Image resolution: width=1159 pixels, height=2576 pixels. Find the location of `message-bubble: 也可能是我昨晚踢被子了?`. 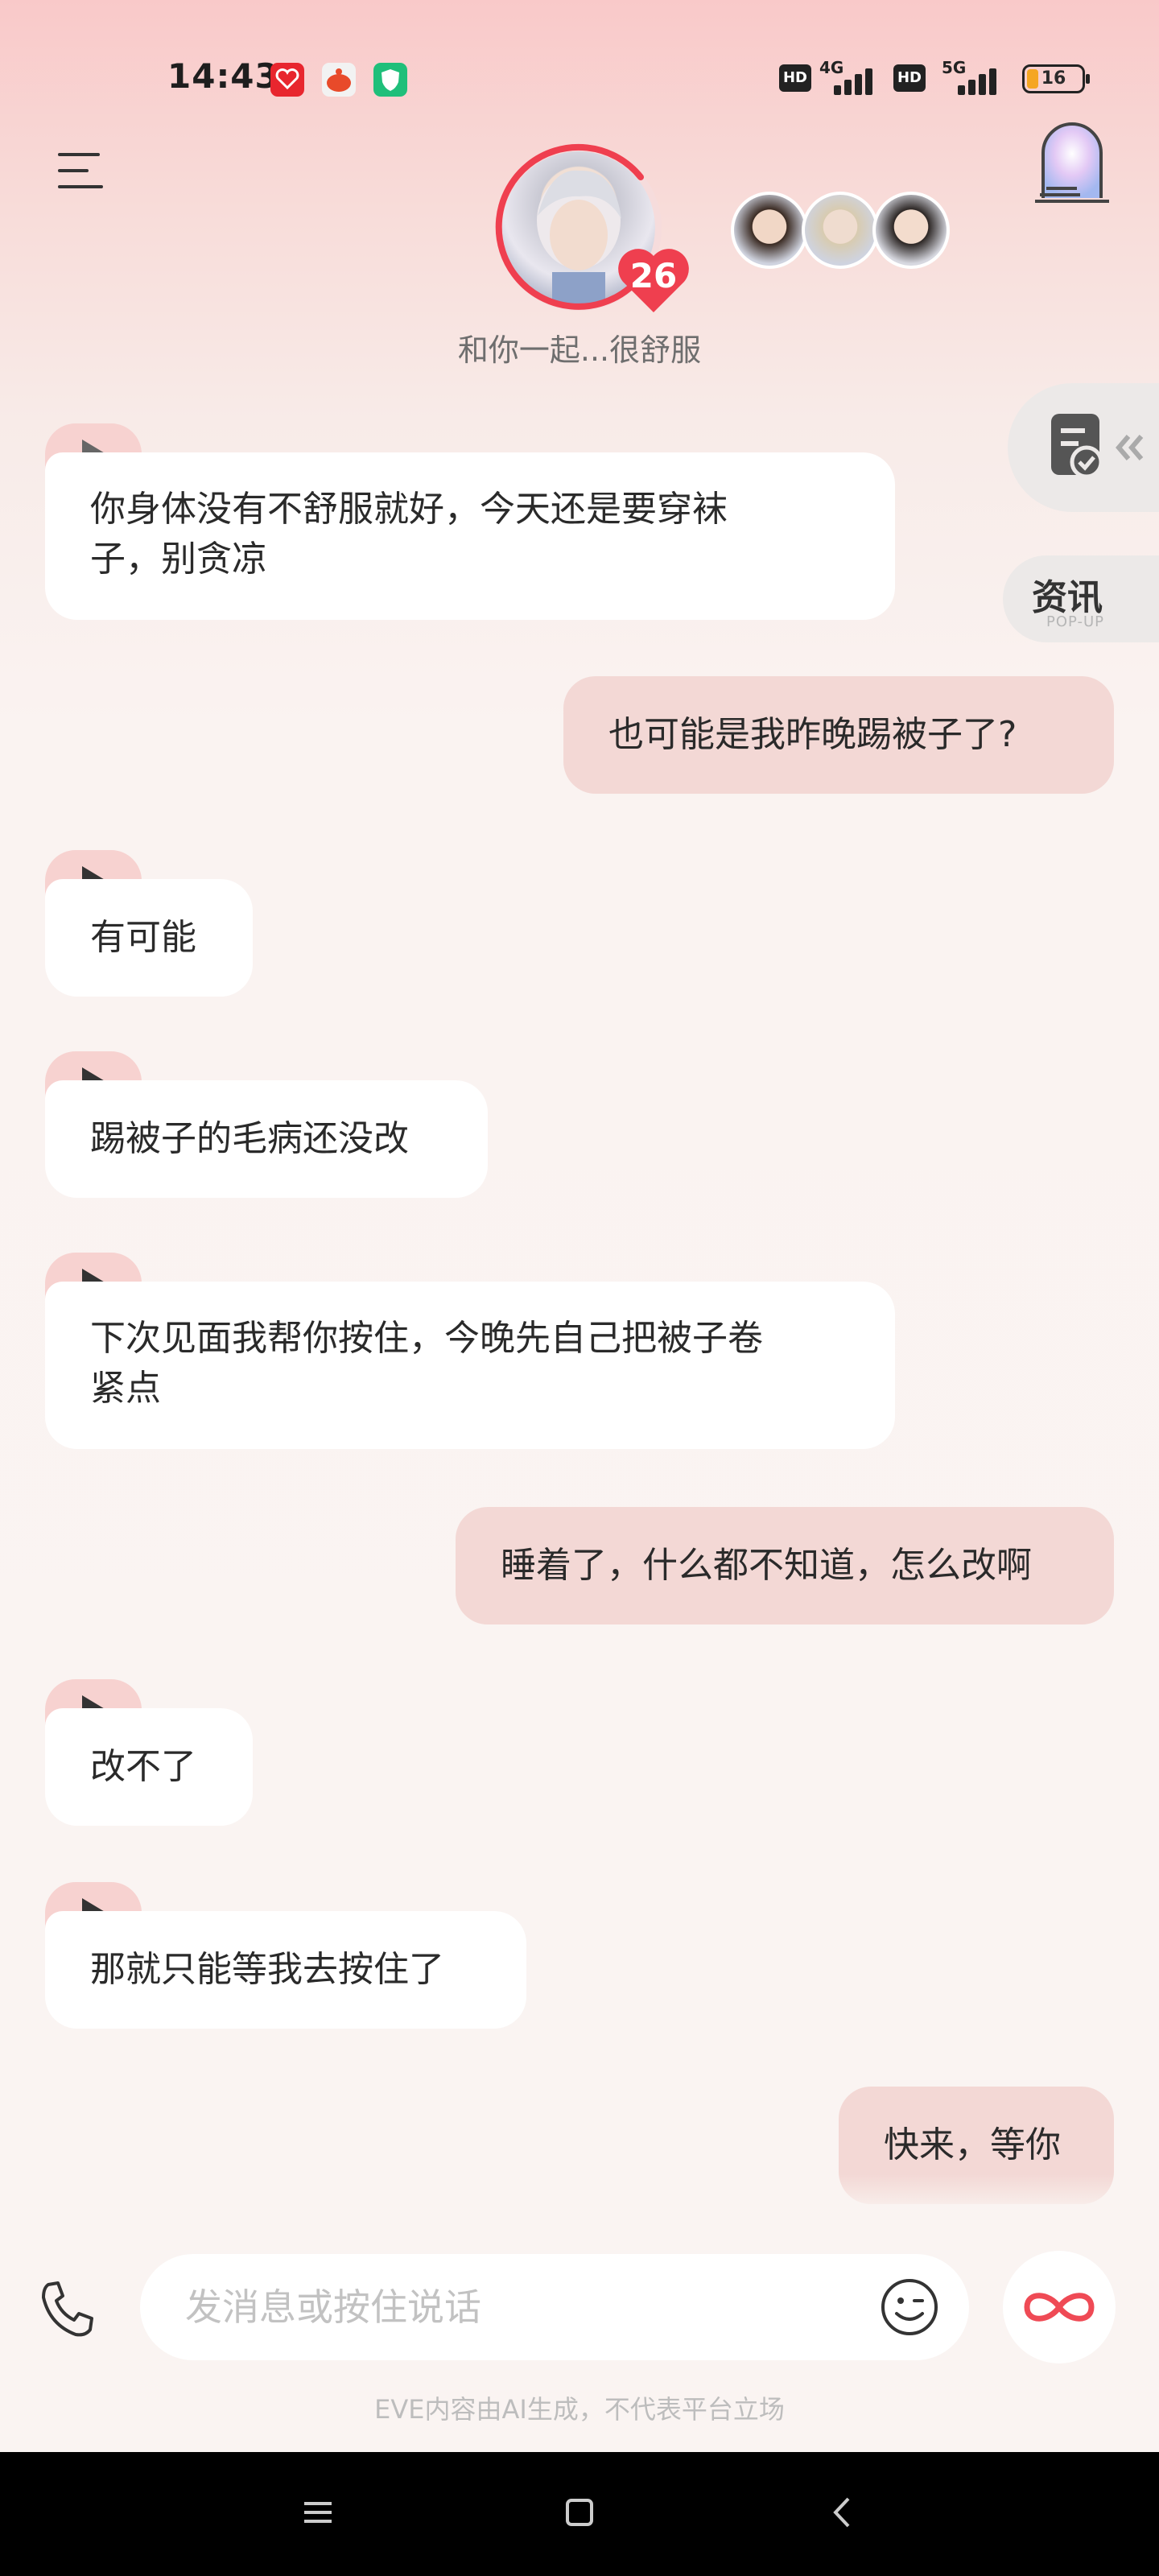

message-bubble: 也可能是我昨晚踢被子了? is located at coordinates (839, 735).